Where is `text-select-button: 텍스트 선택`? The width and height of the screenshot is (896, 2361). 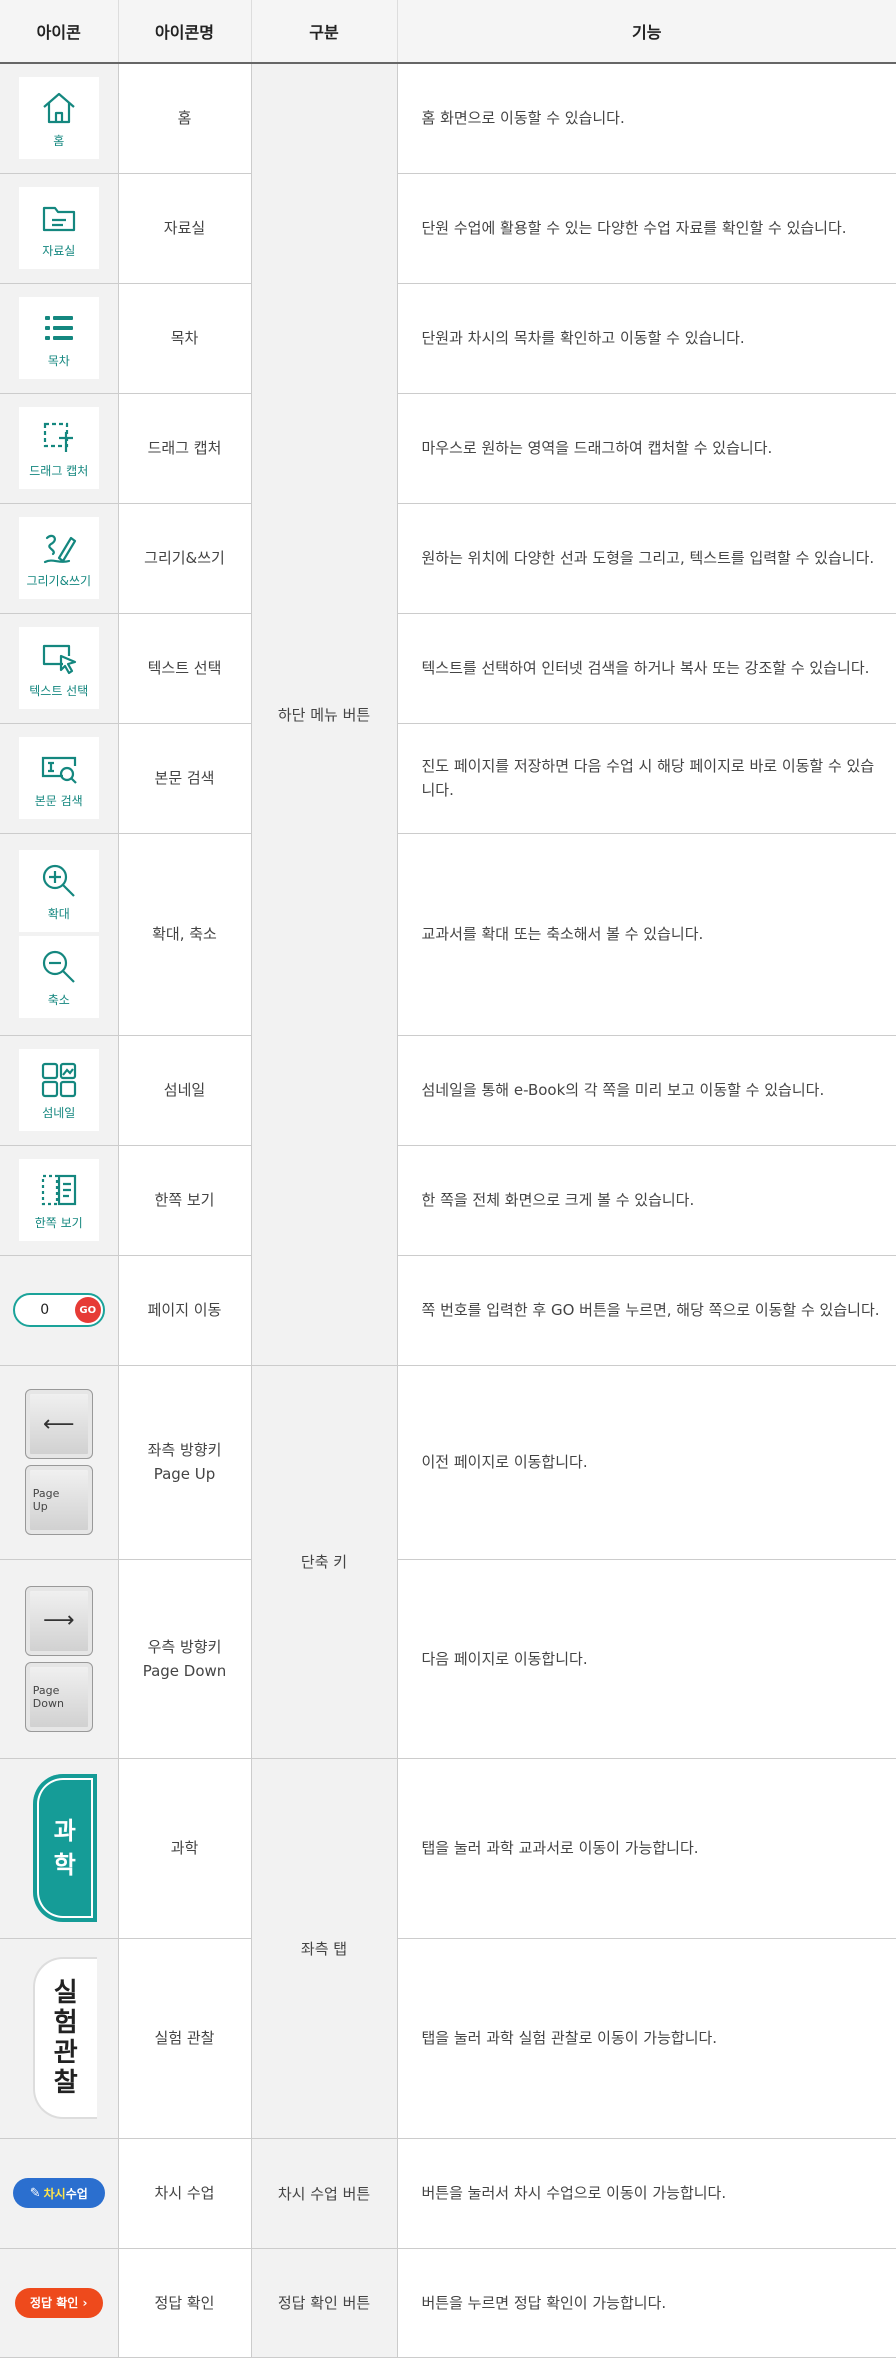 text-select-button: 텍스트 선택 is located at coordinates (58, 668).